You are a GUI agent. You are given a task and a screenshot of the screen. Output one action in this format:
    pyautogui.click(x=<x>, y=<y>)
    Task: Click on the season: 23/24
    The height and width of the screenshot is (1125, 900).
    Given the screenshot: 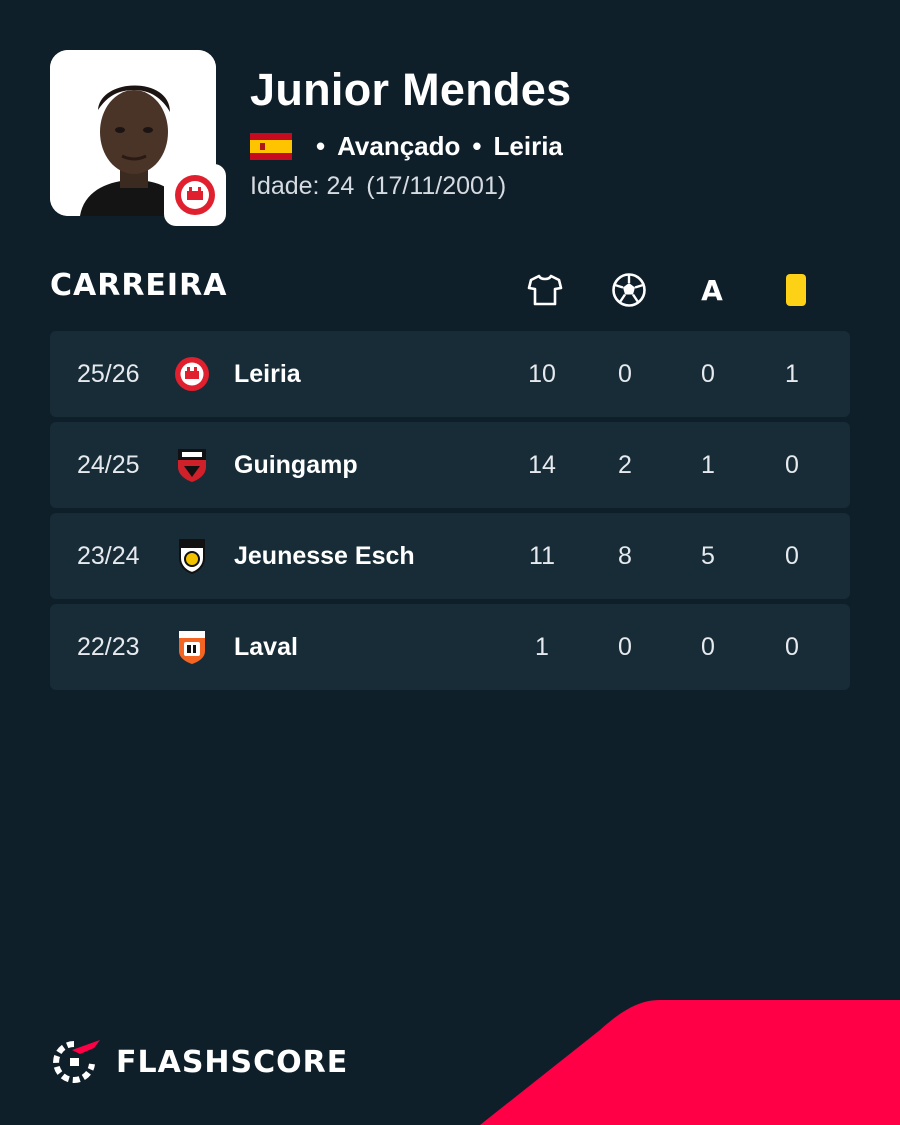 What is the action you would take?
    pyautogui.click(x=108, y=556)
    